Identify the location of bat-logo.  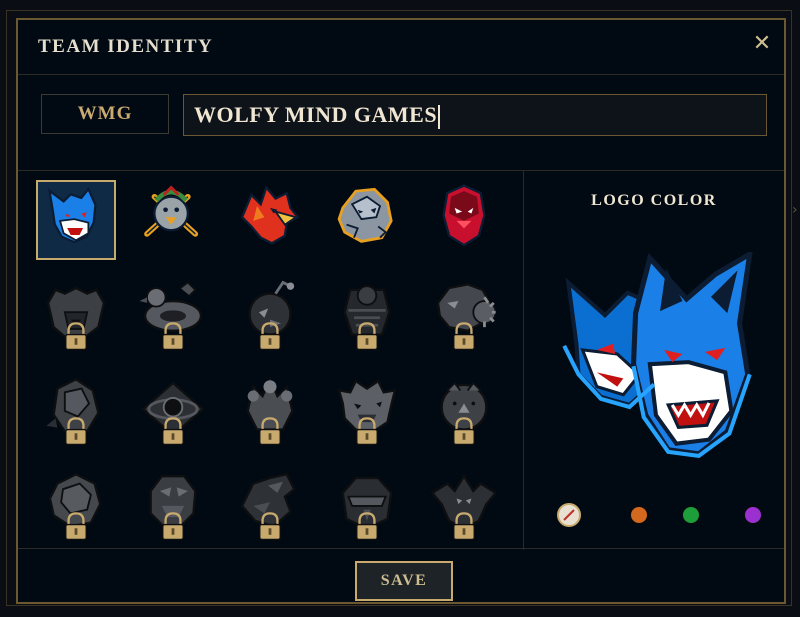
(464, 505).